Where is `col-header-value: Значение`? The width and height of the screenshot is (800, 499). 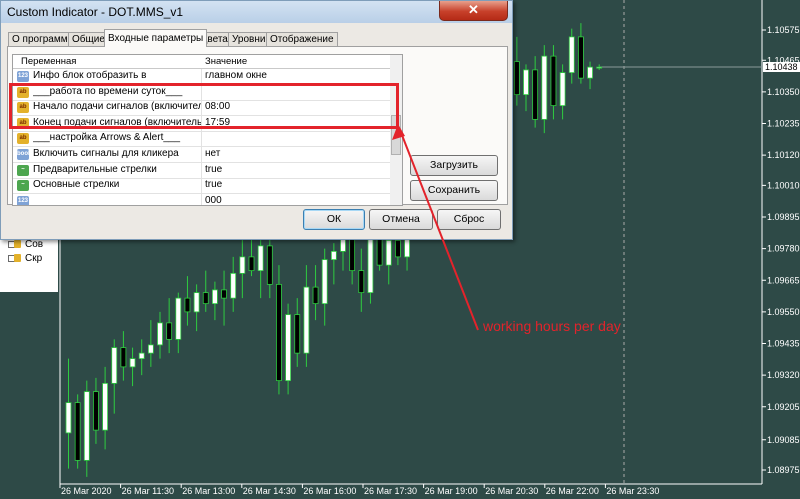 col-header-value: Значение is located at coordinates (226, 61).